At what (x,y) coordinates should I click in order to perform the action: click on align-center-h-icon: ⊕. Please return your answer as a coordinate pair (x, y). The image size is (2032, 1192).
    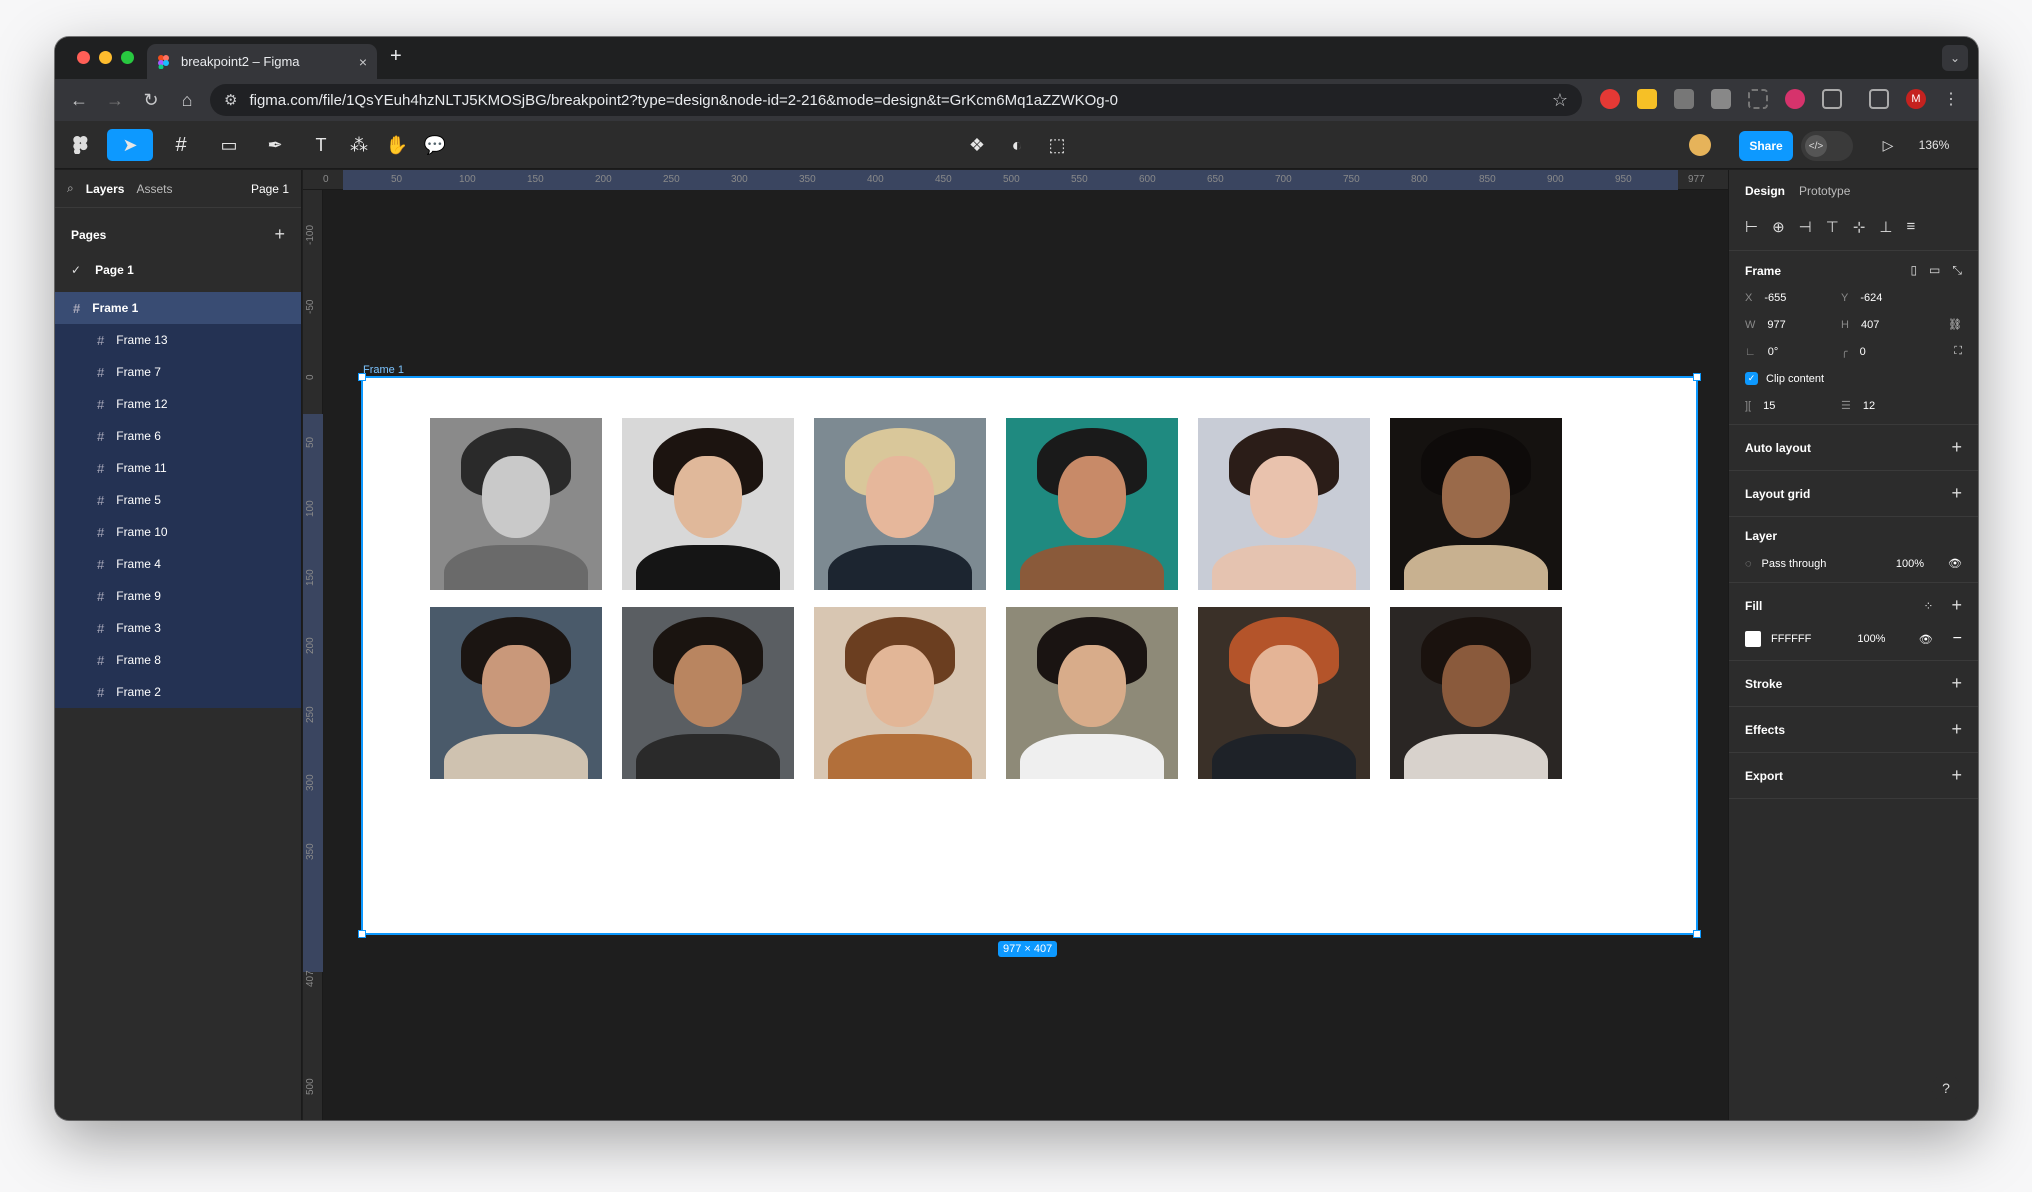
    Looking at the image, I should click on (1778, 227).